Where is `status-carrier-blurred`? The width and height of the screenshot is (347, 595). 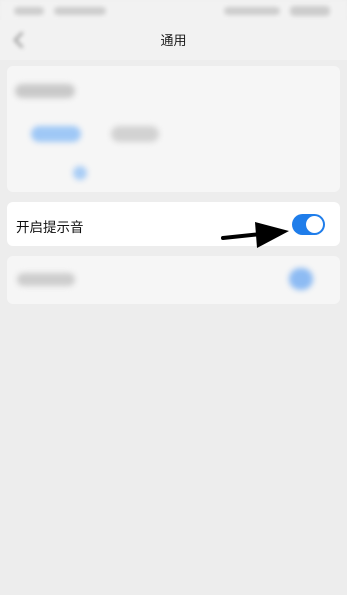 status-carrier-blurred is located at coordinates (80, 11).